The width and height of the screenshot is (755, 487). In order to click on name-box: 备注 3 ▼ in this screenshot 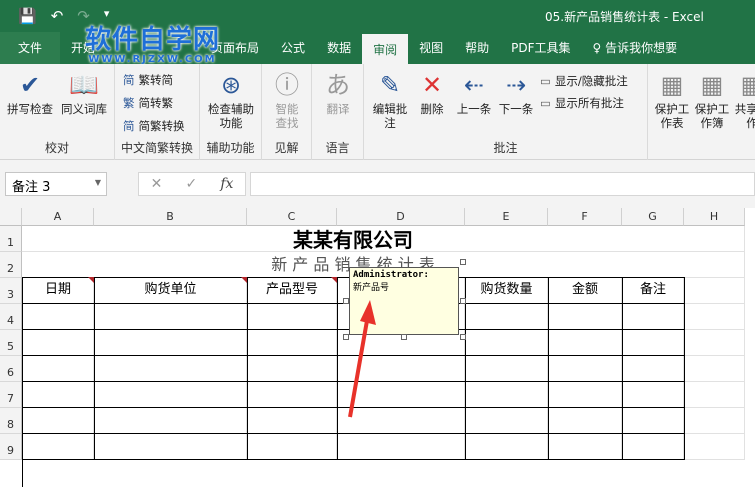, I will do `click(56, 184)`.